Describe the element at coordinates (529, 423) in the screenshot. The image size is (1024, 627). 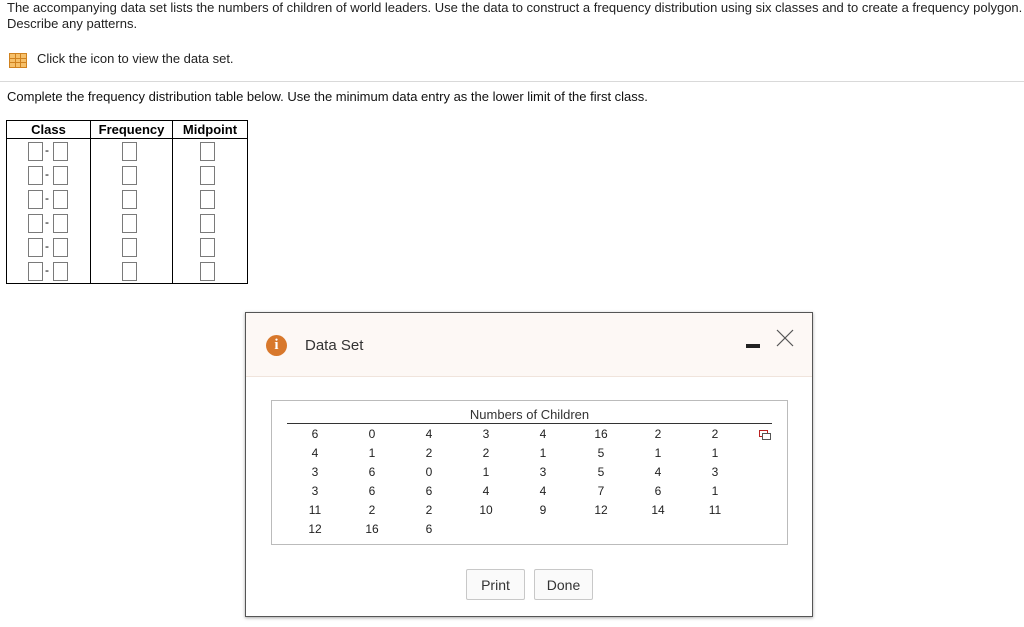
I see `data-set-rule` at that location.